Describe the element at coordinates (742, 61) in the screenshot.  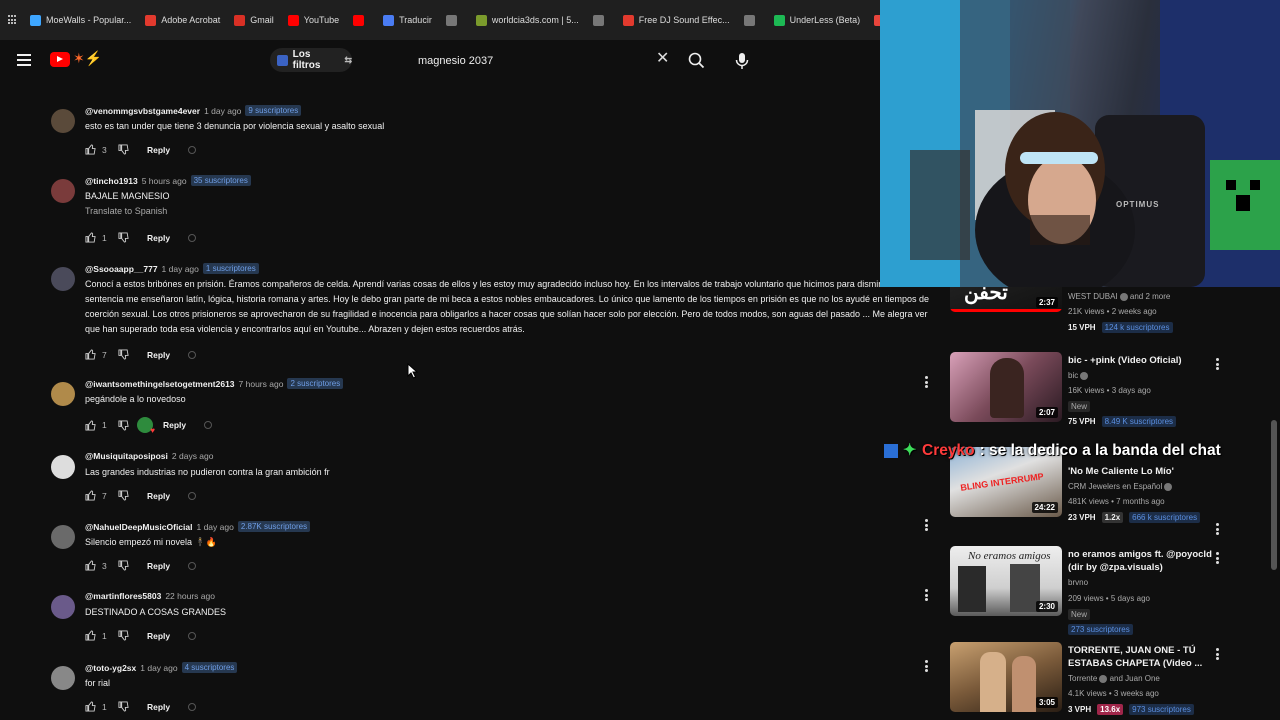
I see `voice-search-button` at that location.